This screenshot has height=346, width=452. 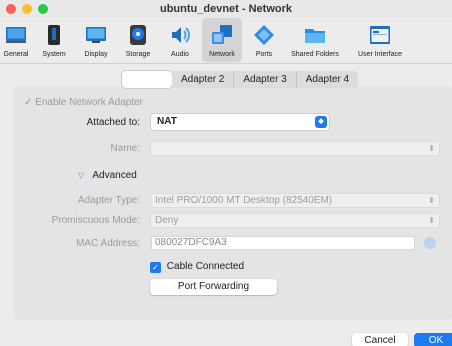 What do you see at coordinates (89, 102) in the screenshot?
I see `enable-adapter-label: Enable Network Adapter` at bounding box center [89, 102].